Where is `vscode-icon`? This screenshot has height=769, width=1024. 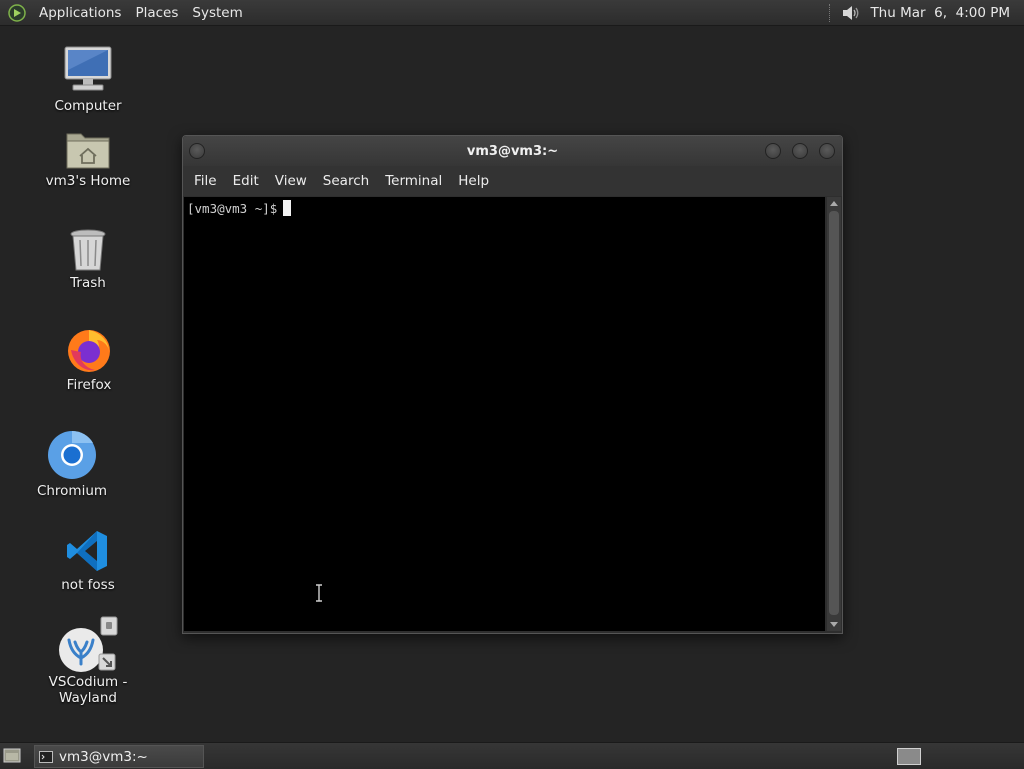 vscode-icon is located at coordinates (87, 551).